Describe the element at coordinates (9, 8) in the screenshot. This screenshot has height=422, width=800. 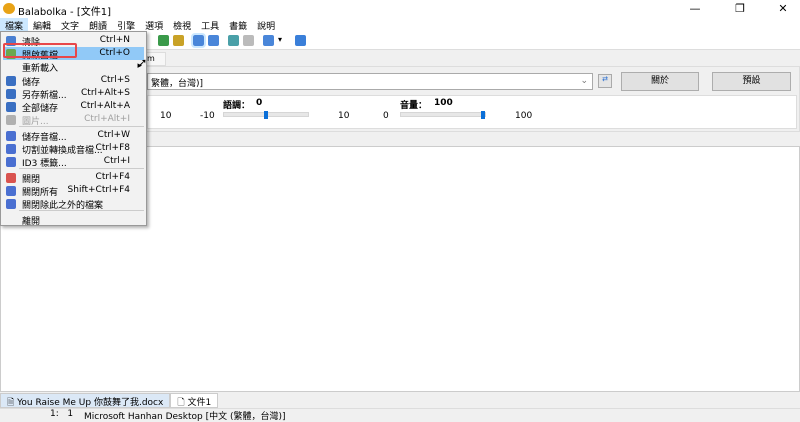
I see `app-logo-icon` at that location.